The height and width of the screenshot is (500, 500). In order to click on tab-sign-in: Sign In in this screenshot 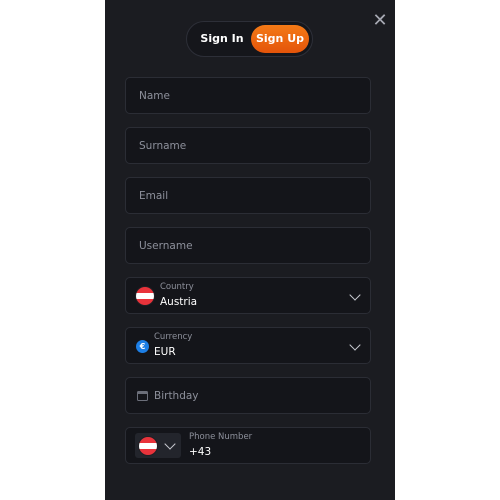, I will do `click(222, 39)`.